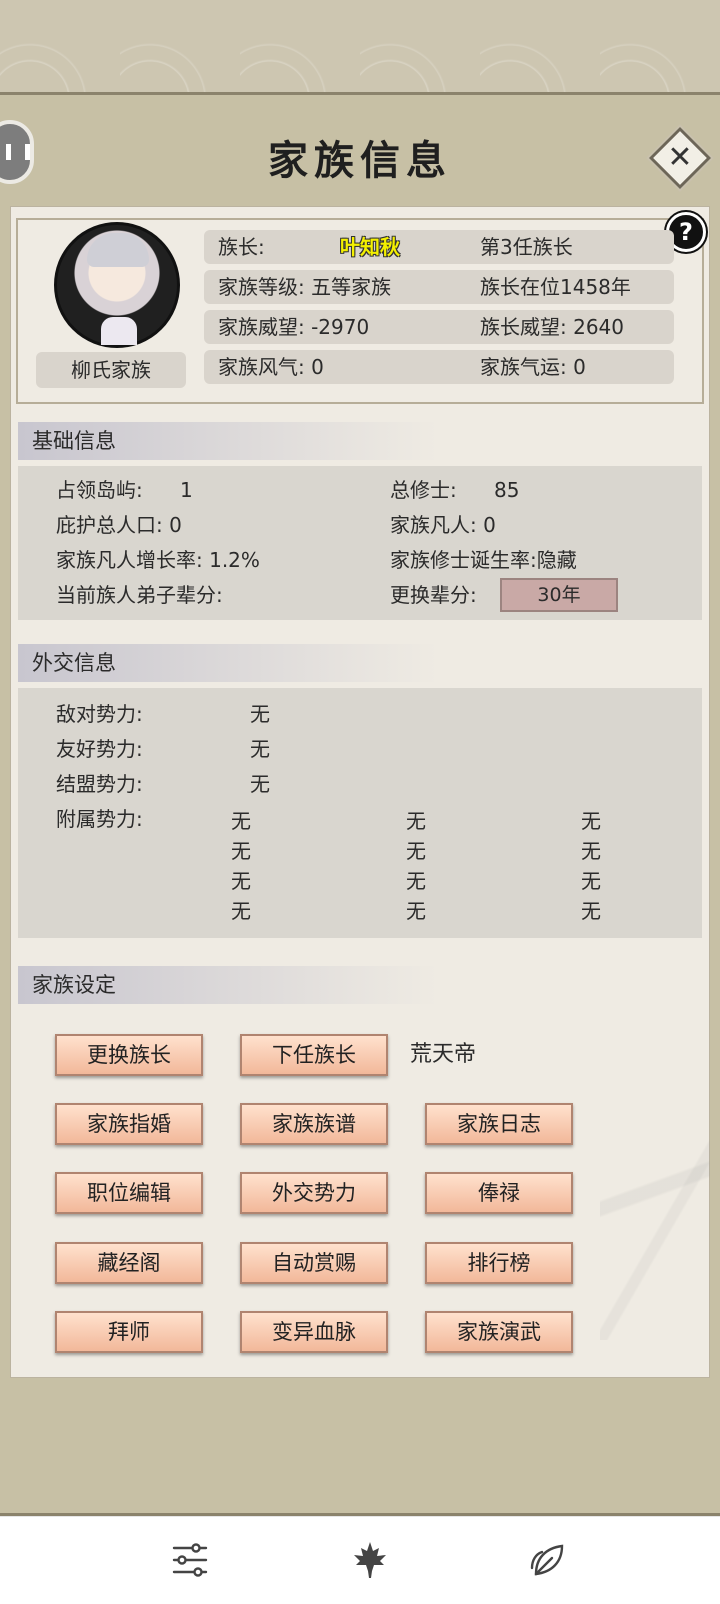 Image resolution: width=720 pixels, height=1604 pixels. Describe the element at coordinates (158, 560) in the screenshot. I see `growth-rate-text: 家族凡人增长率: 1.2%` at that location.